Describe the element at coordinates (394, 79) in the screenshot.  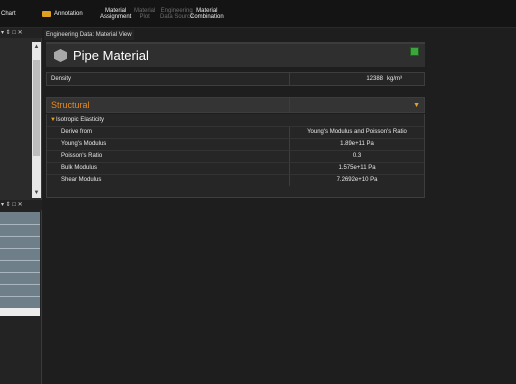
I see `density-unit: kg/m³` at that location.